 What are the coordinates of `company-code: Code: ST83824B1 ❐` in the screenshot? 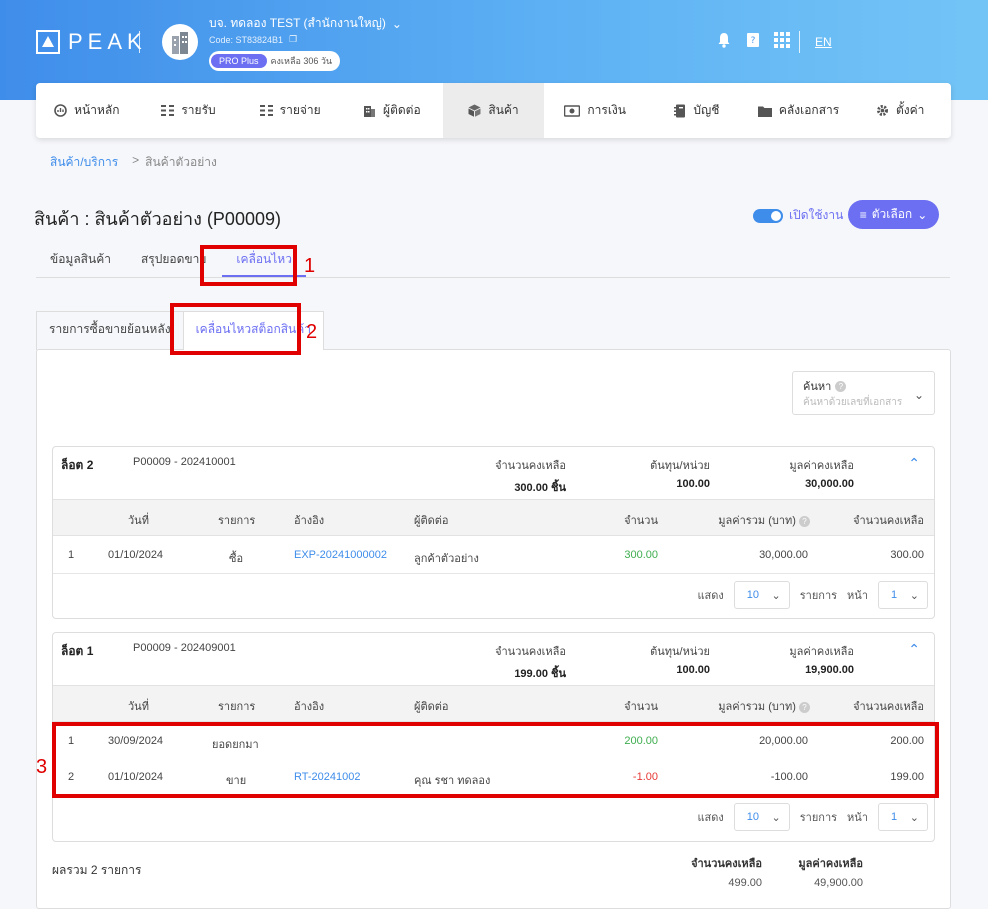 It's located at (253, 39).